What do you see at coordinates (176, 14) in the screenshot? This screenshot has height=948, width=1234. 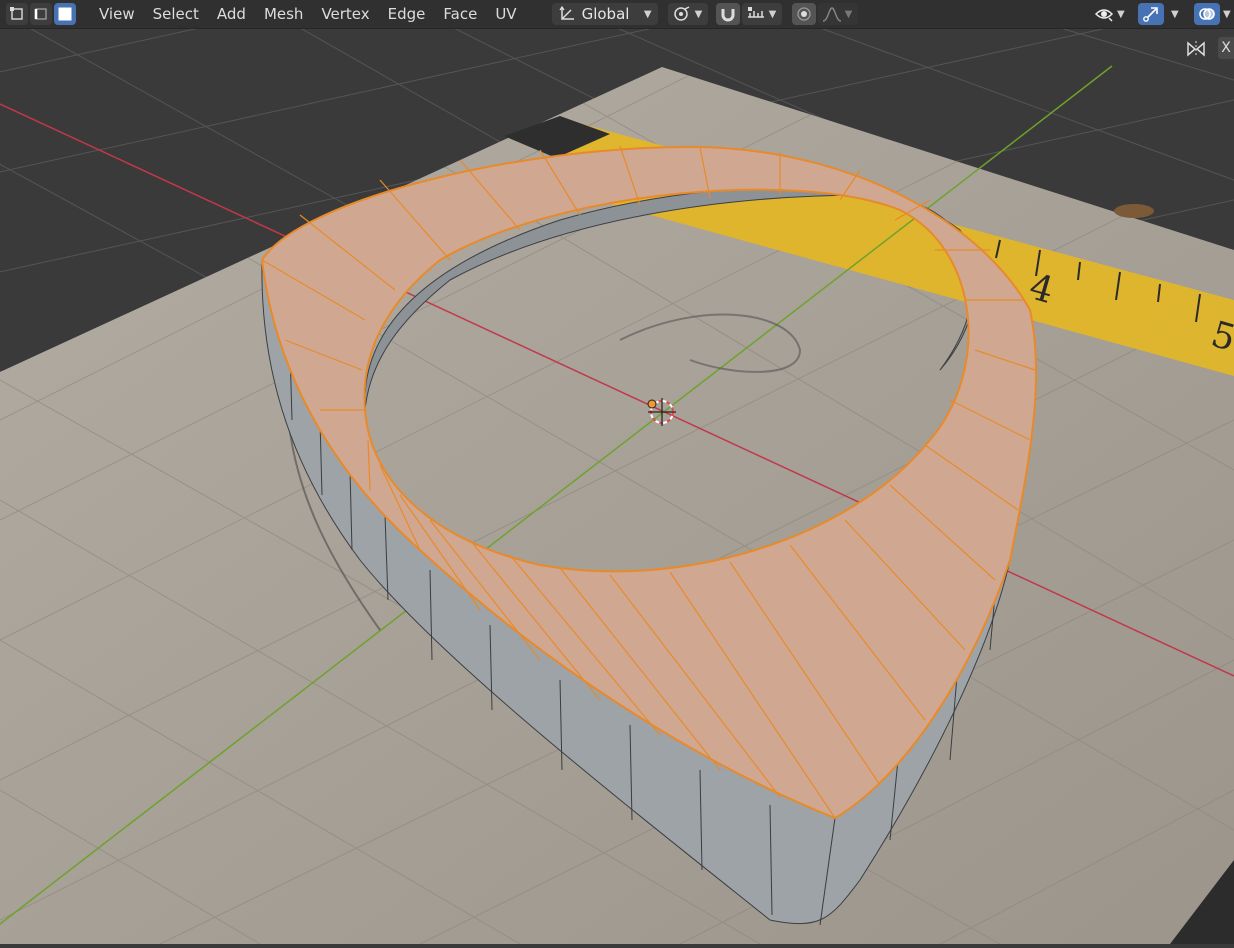 I see `menu-select: Select` at bounding box center [176, 14].